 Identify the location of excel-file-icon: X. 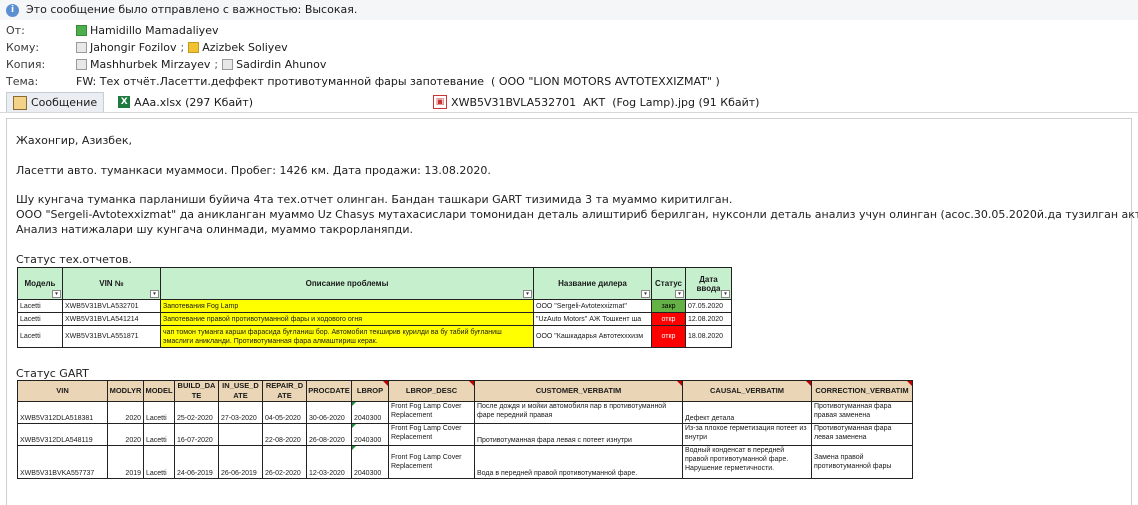
(124, 102).